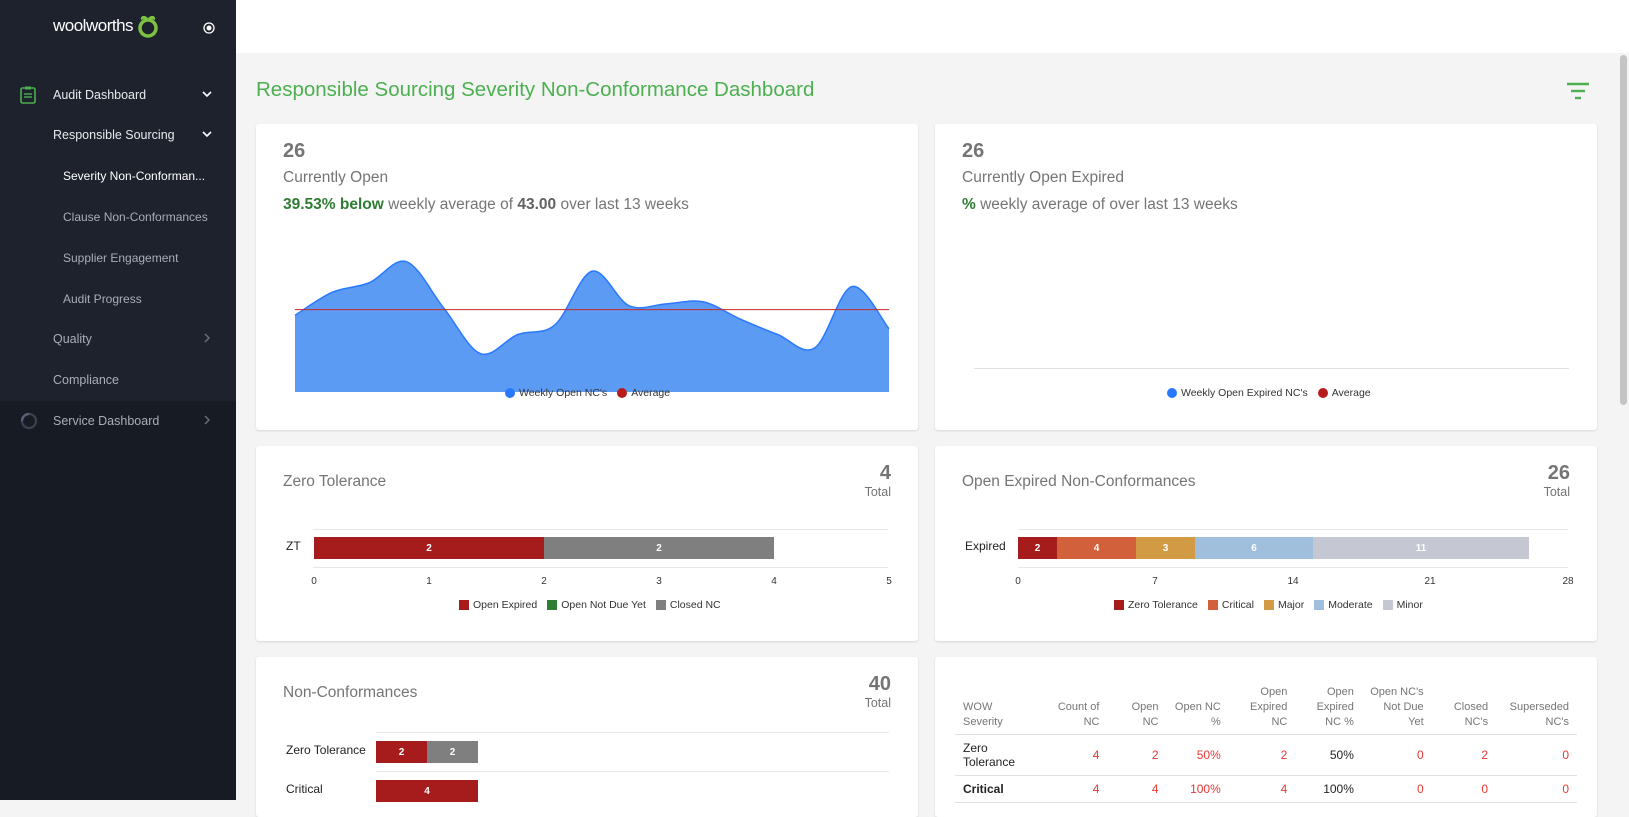  Describe the element at coordinates (336, 177) in the screenshot. I see `open-label: Currently Open` at that location.